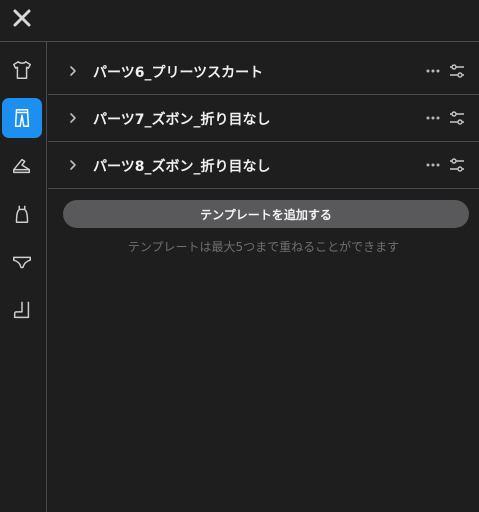  I want to click on close-icon, so click(22, 18).